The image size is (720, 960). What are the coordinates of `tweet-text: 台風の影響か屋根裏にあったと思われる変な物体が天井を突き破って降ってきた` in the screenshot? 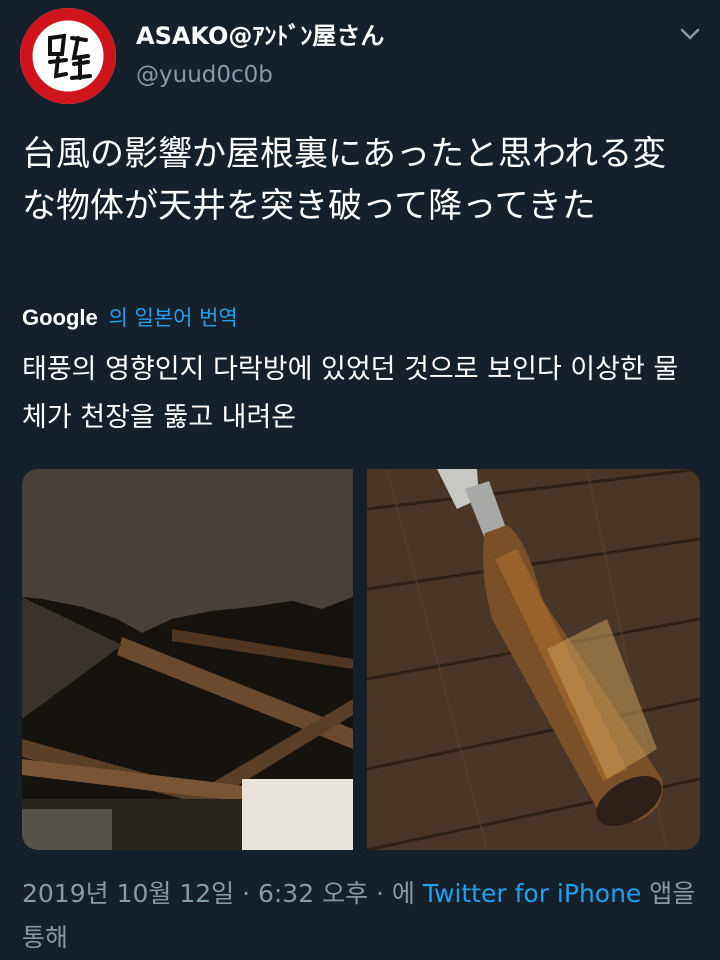 It's located at (344, 180).